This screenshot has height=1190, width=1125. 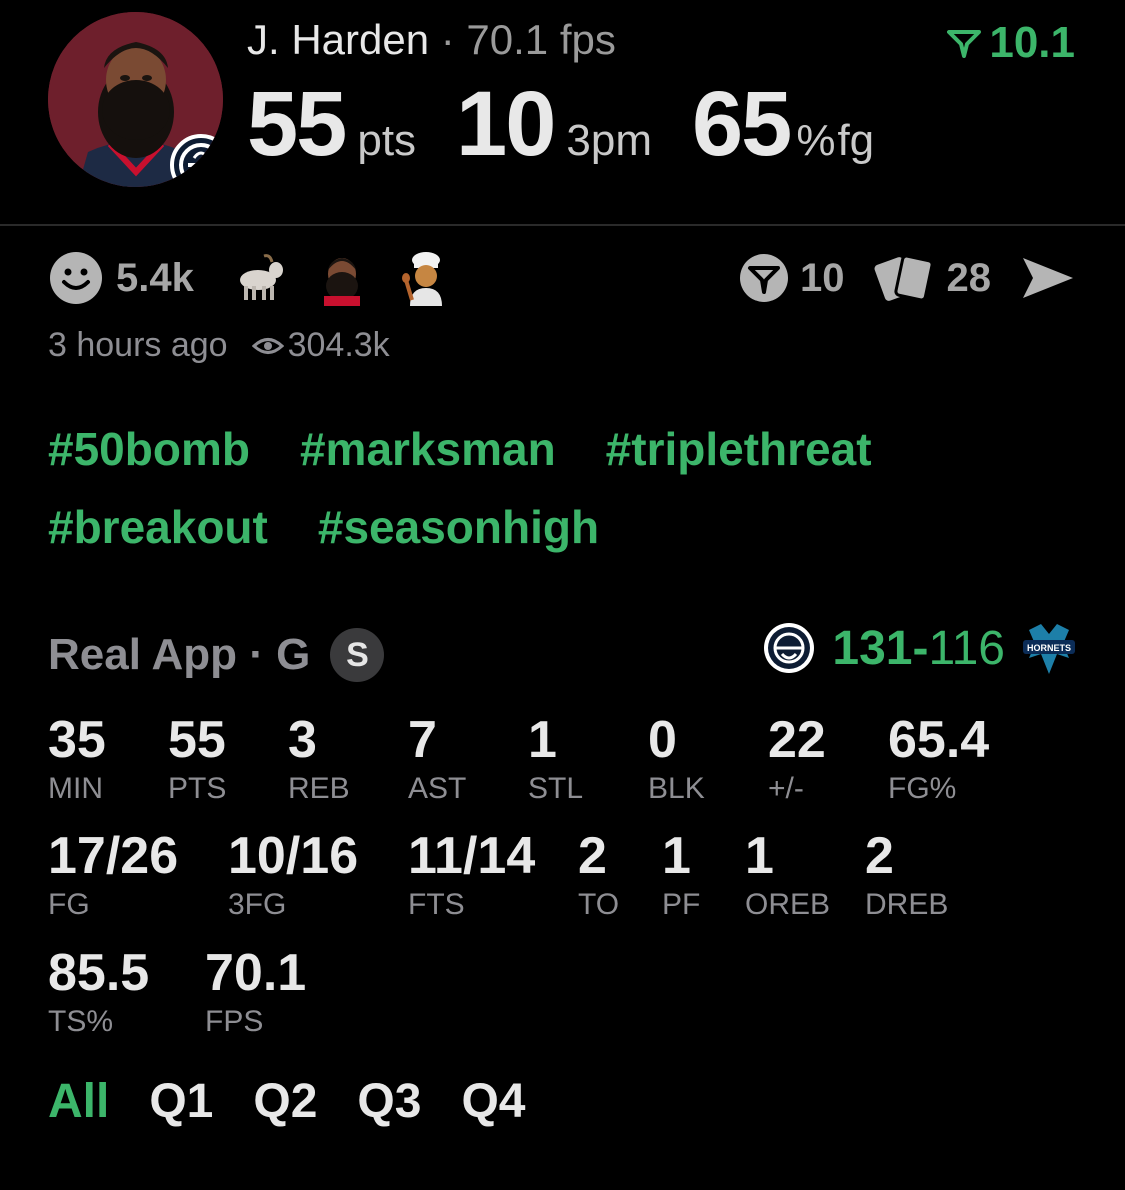 What do you see at coordinates (822, 278) in the screenshot?
I see `predictions-count: 10` at bounding box center [822, 278].